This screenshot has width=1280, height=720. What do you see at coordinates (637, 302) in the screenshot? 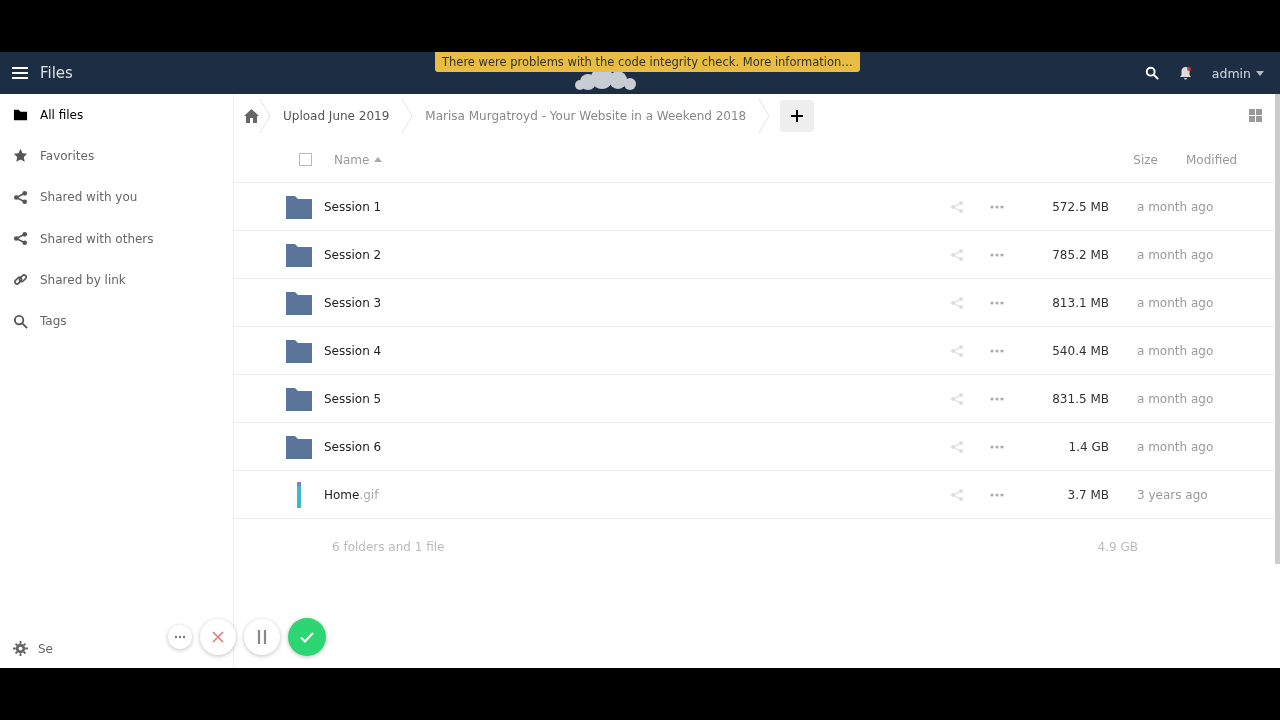
I see `file-name: Session 3` at bounding box center [637, 302].